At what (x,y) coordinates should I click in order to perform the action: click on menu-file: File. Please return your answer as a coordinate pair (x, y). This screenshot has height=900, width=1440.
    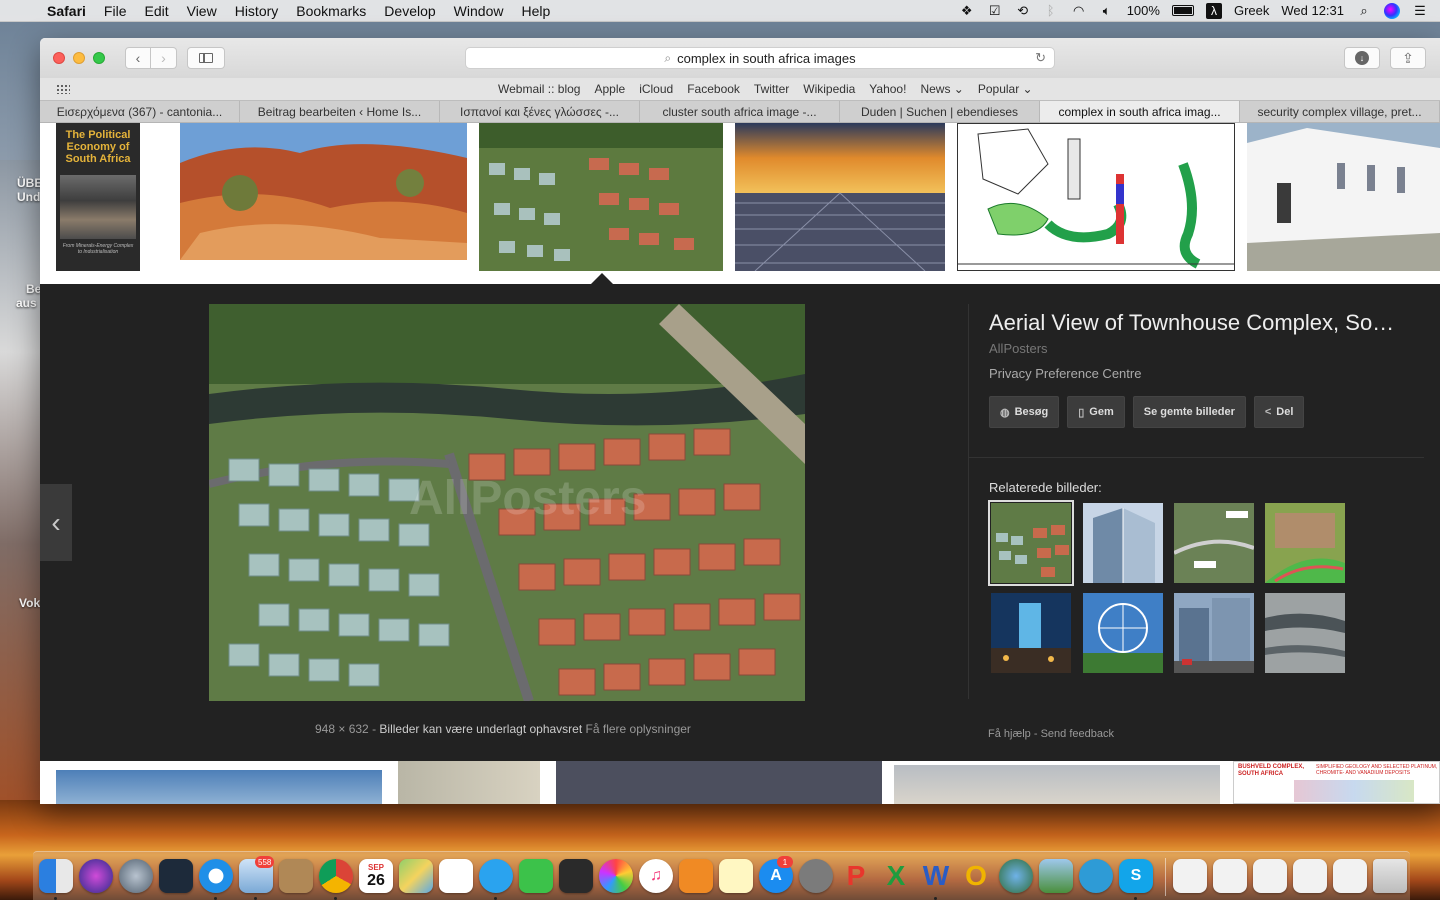
    Looking at the image, I should click on (115, 11).